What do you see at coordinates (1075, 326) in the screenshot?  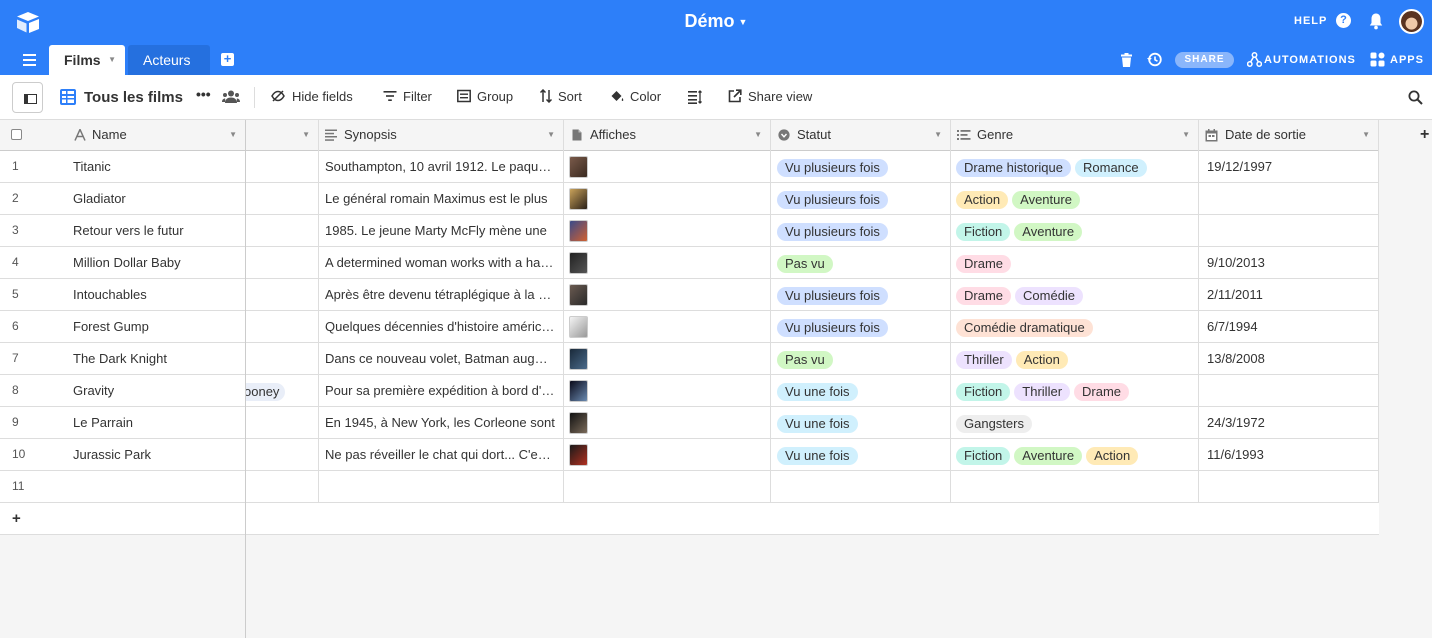 I see `genre-cell: Comédie dramatique` at bounding box center [1075, 326].